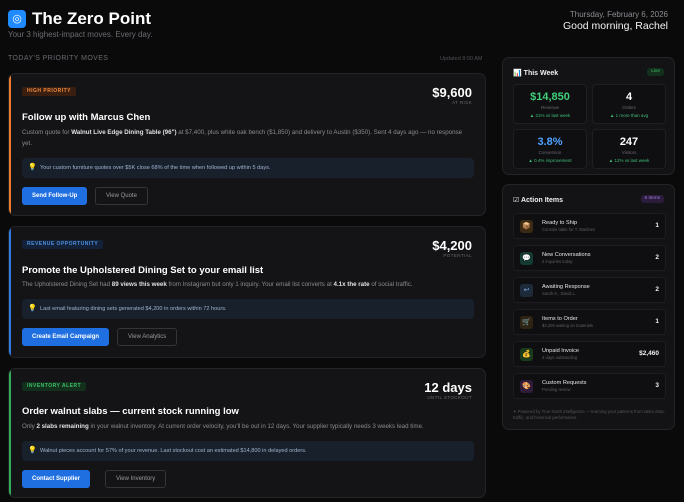  Describe the element at coordinates (449, 397) in the screenshot. I see `metric-label: UNTIL STOCKOUT` at that location.